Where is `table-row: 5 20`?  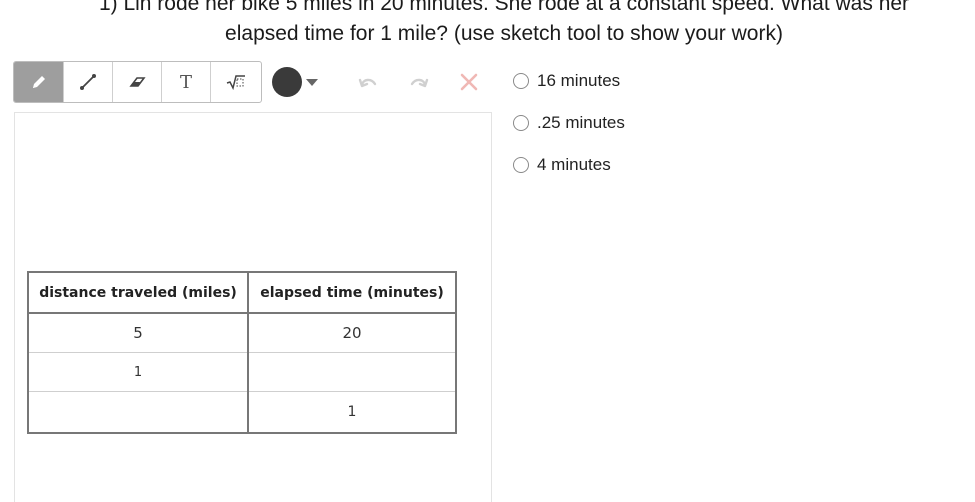 table-row: 5 20 is located at coordinates (242, 332).